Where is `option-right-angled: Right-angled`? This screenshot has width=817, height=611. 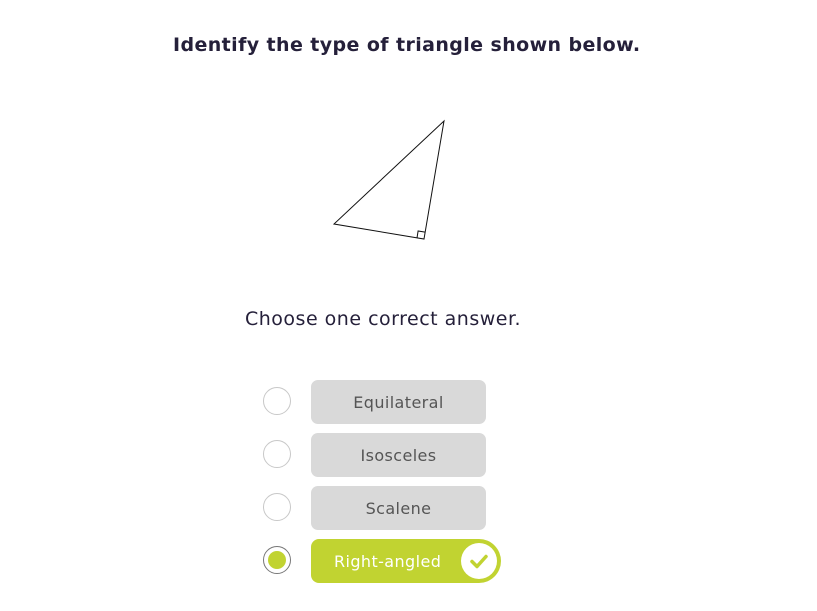
option-right-angled: Right-angled is located at coordinates (392, 561).